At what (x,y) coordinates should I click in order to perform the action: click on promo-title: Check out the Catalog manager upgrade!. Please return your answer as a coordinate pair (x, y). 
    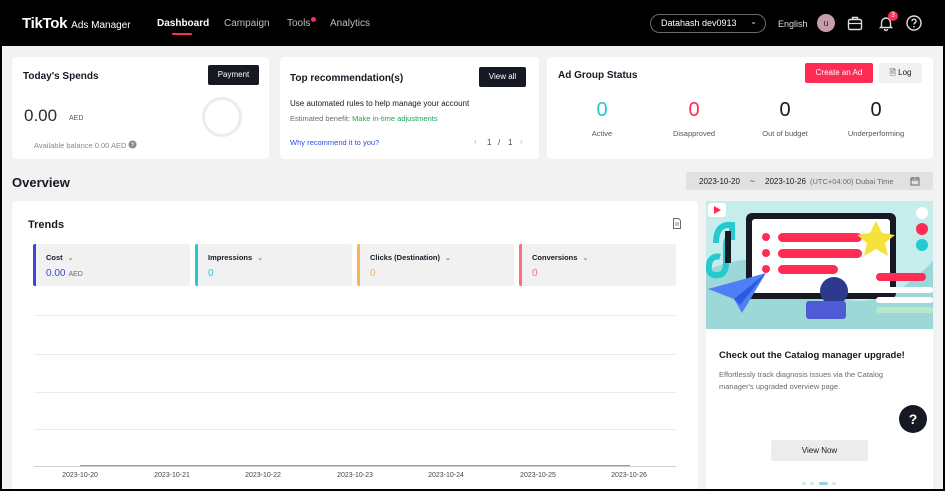
    Looking at the image, I should click on (812, 355).